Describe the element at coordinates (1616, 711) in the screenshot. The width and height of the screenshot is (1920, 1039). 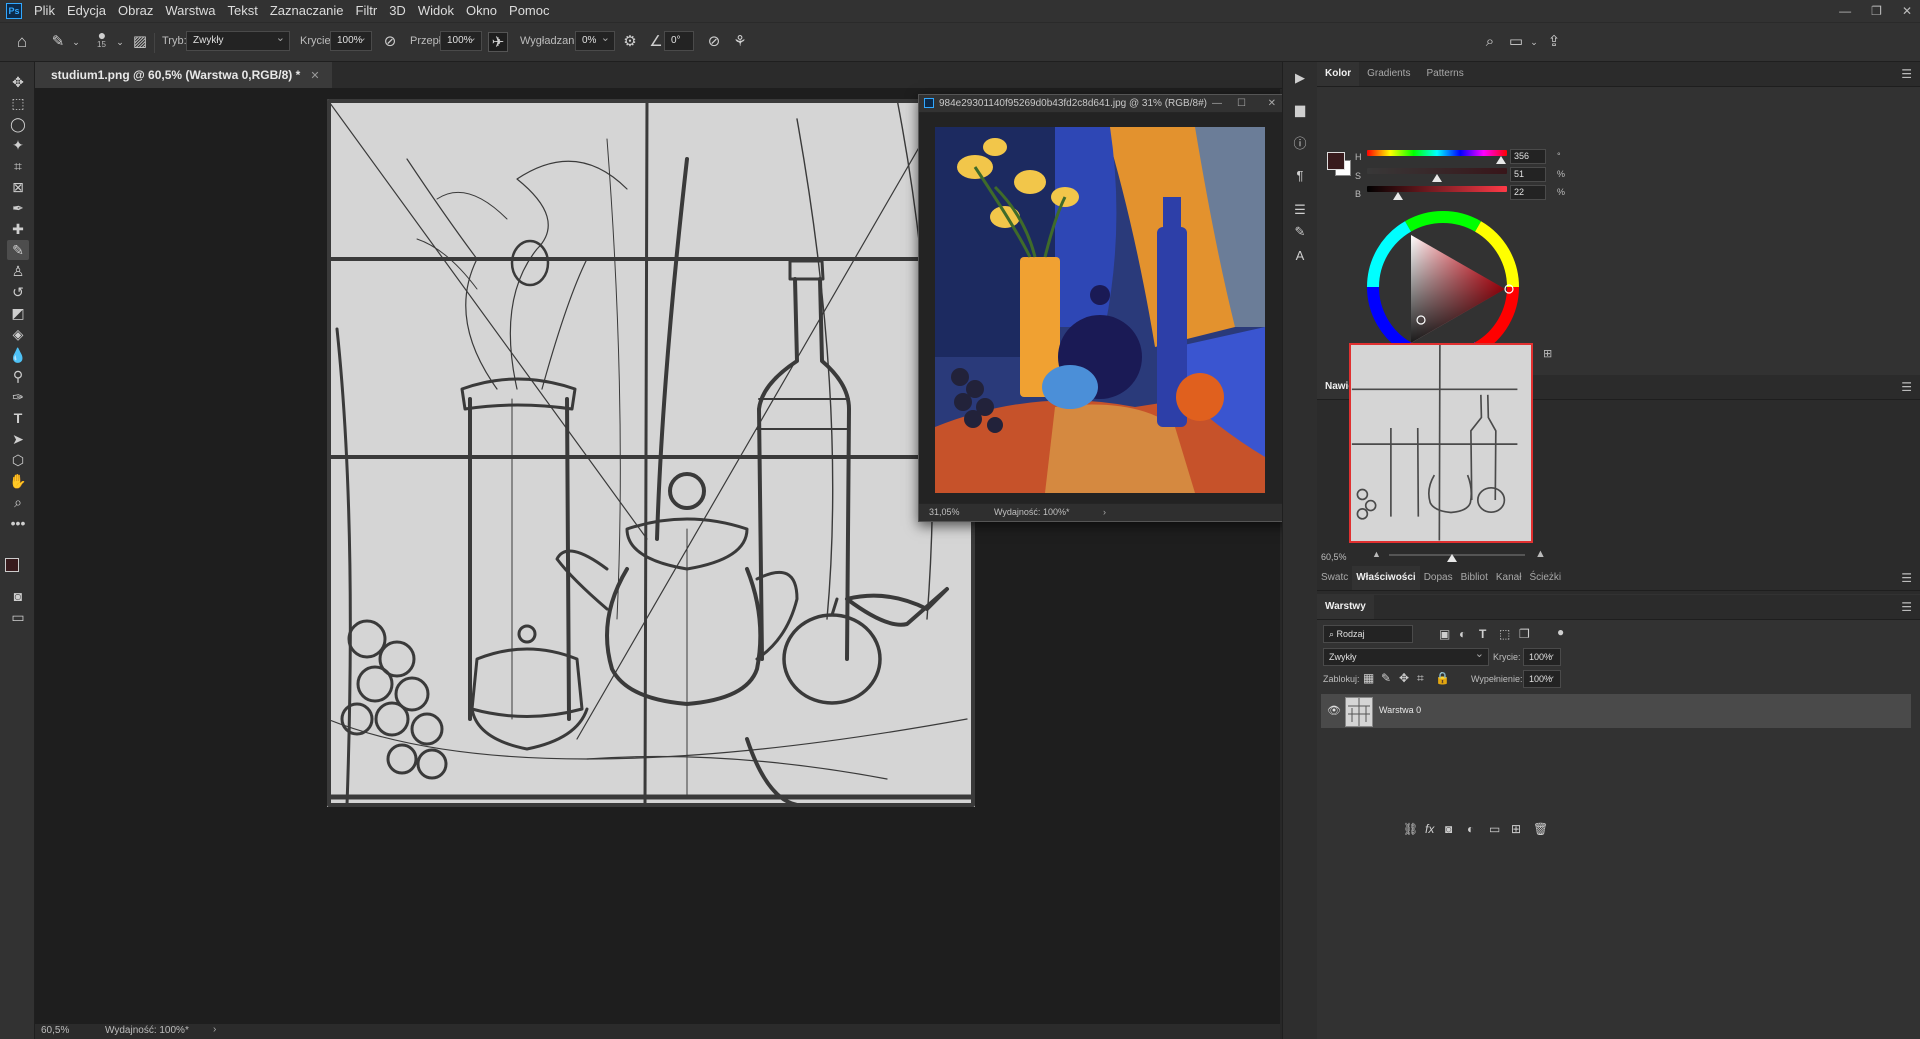
I see `layer-row: 👁 Warstwa 0` at that location.